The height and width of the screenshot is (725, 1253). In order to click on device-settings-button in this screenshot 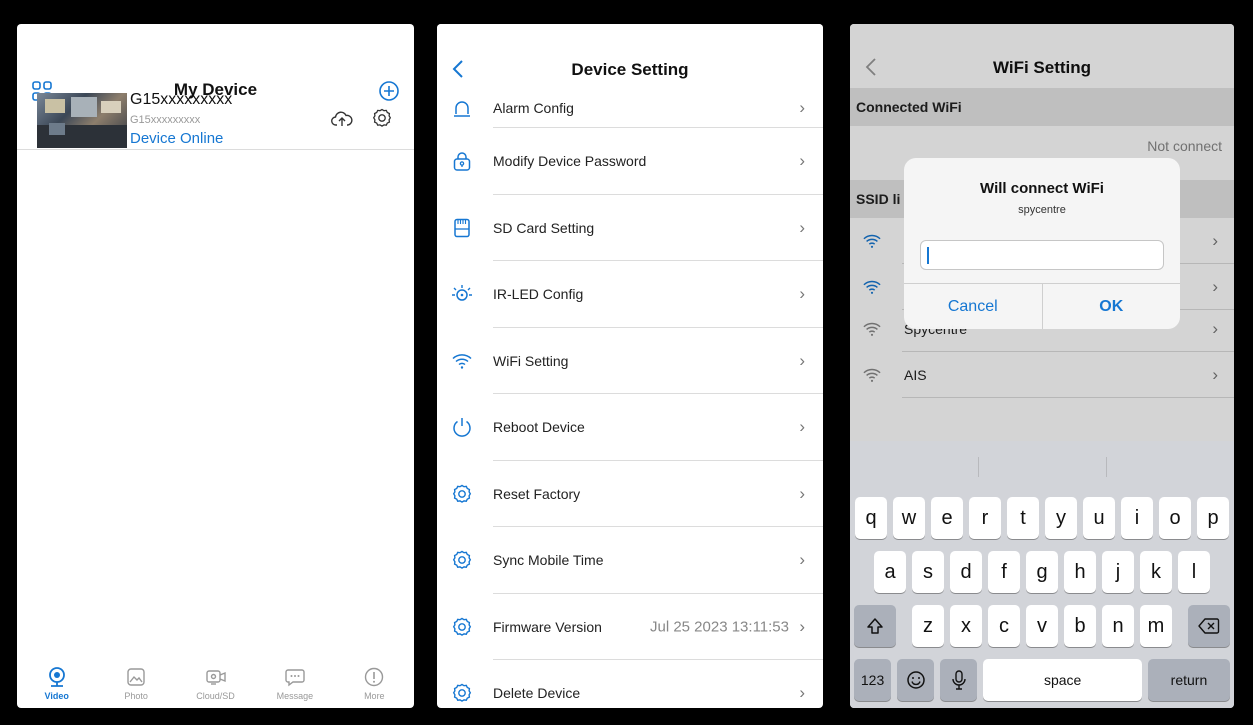, I will do `click(382, 118)`.